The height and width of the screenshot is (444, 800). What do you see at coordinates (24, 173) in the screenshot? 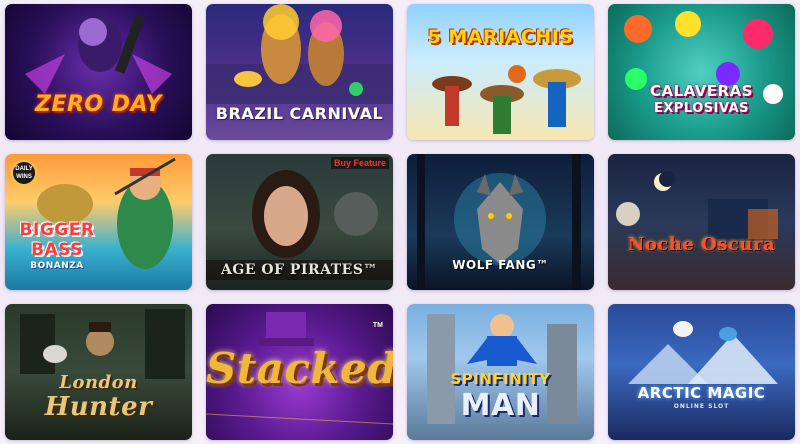
I see `daily-wins-badge: DAILY WINS` at bounding box center [24, 173].